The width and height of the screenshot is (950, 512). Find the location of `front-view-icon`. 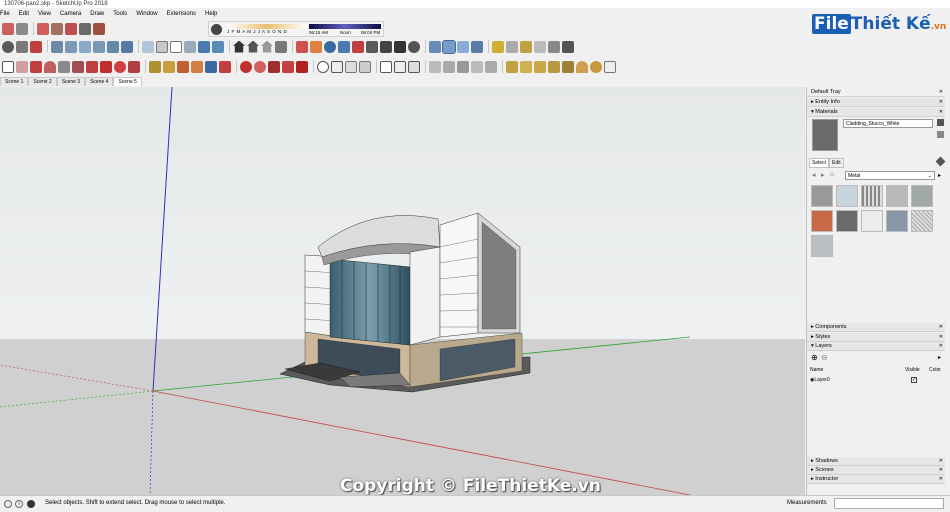

front-view-icon is located at coordinates (85, 46).